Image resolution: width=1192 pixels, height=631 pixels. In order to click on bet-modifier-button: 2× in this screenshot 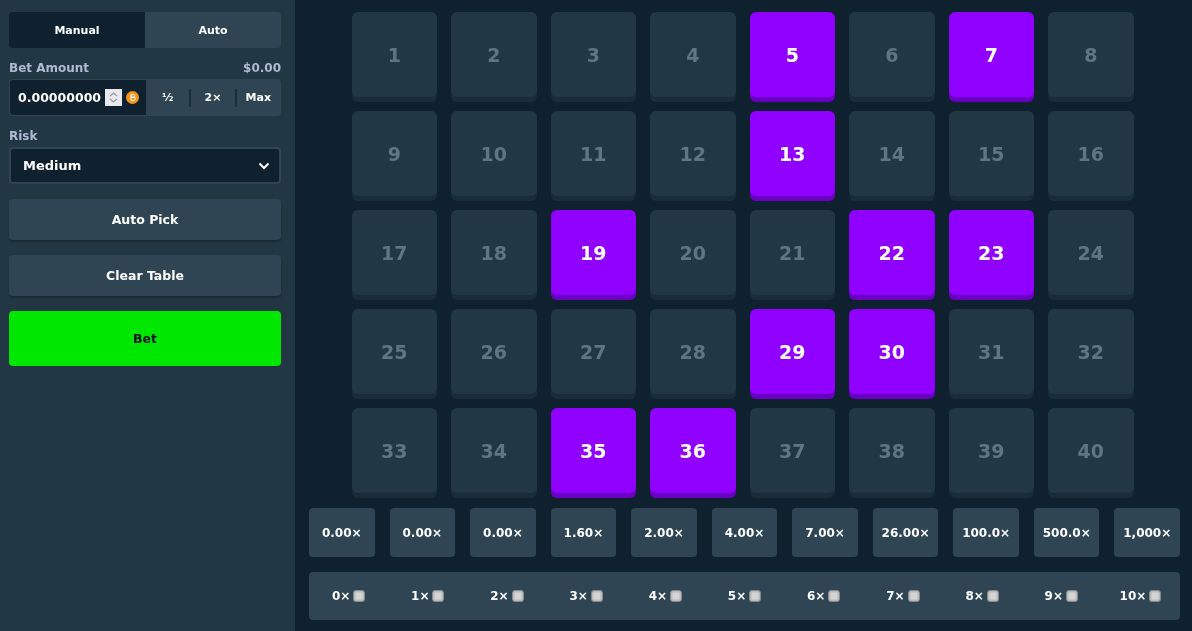, I will do `click(213, 97)`.